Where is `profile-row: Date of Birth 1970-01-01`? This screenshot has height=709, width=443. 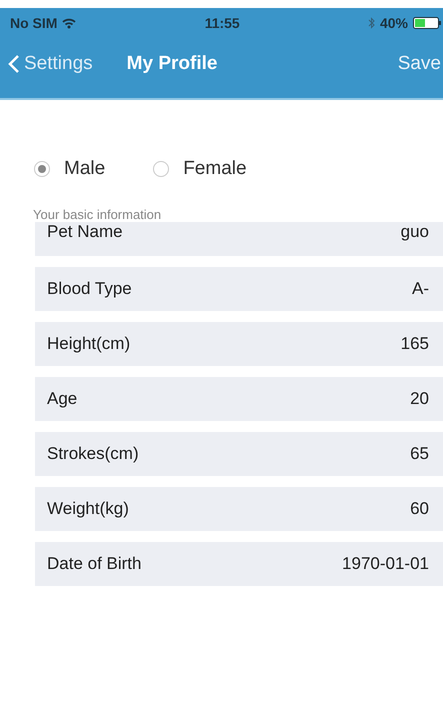
profile-row: Date of Birth 1970-01-01 is located at coordinates (239, 564).